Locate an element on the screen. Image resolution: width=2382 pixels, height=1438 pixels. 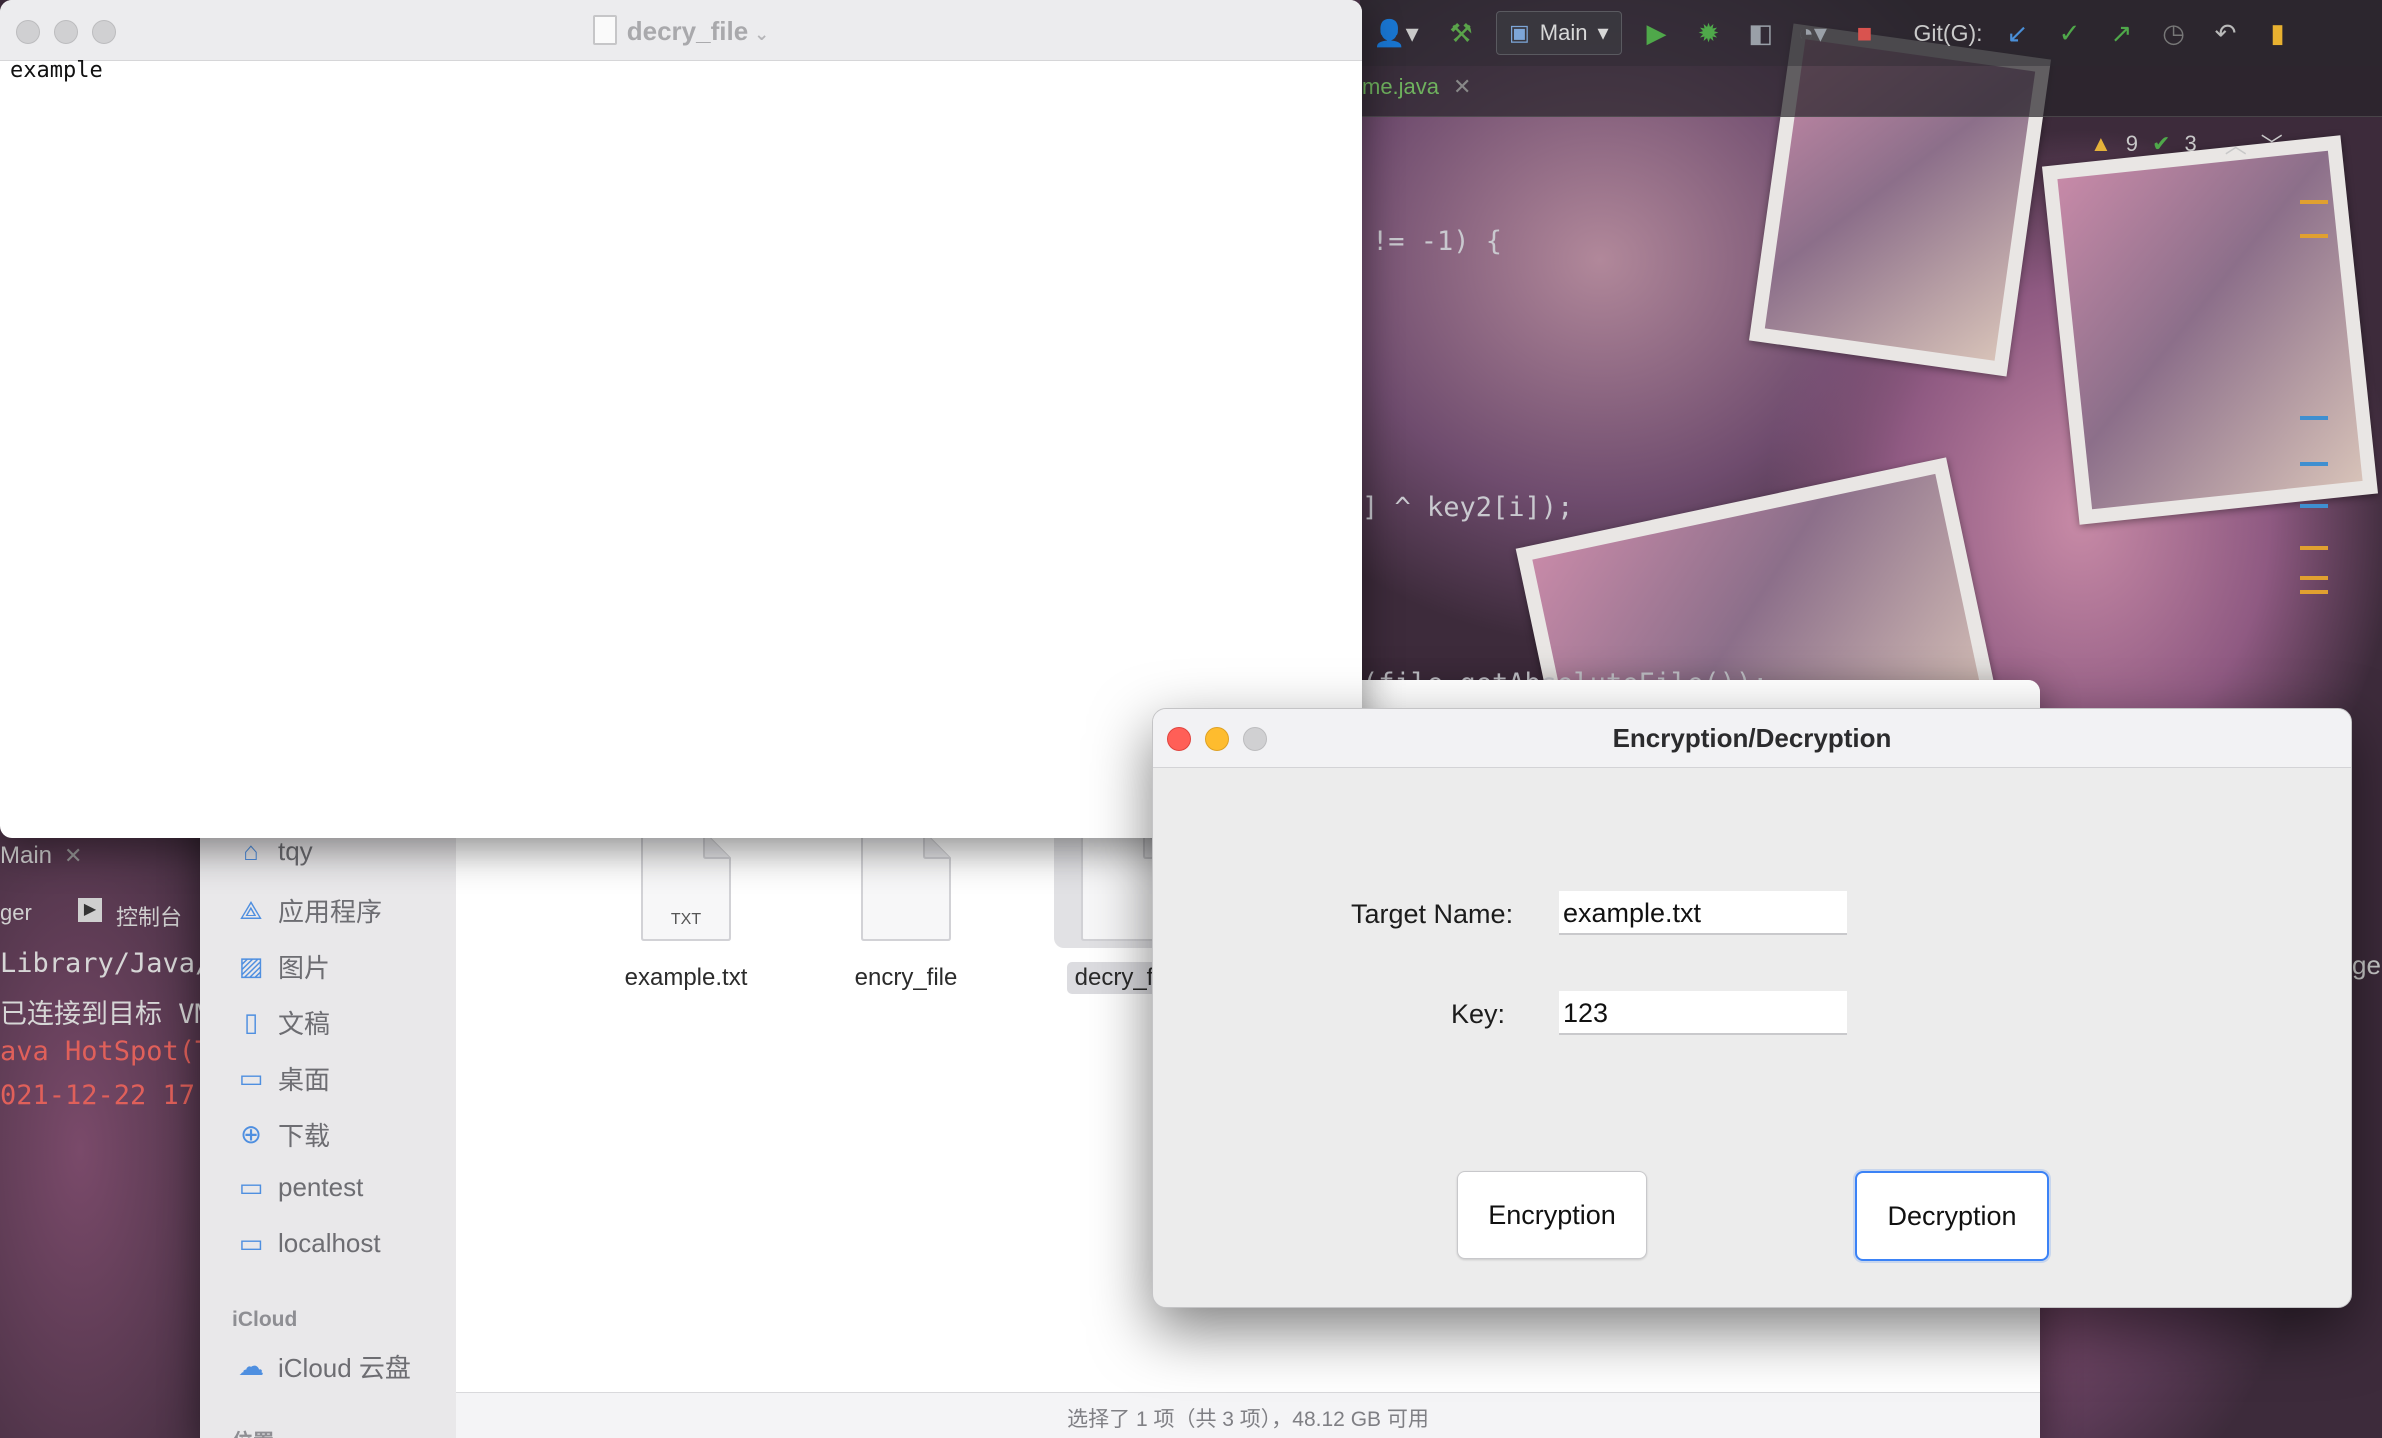
encryption-button: Encryption is located at coordinates (1552, 1215).